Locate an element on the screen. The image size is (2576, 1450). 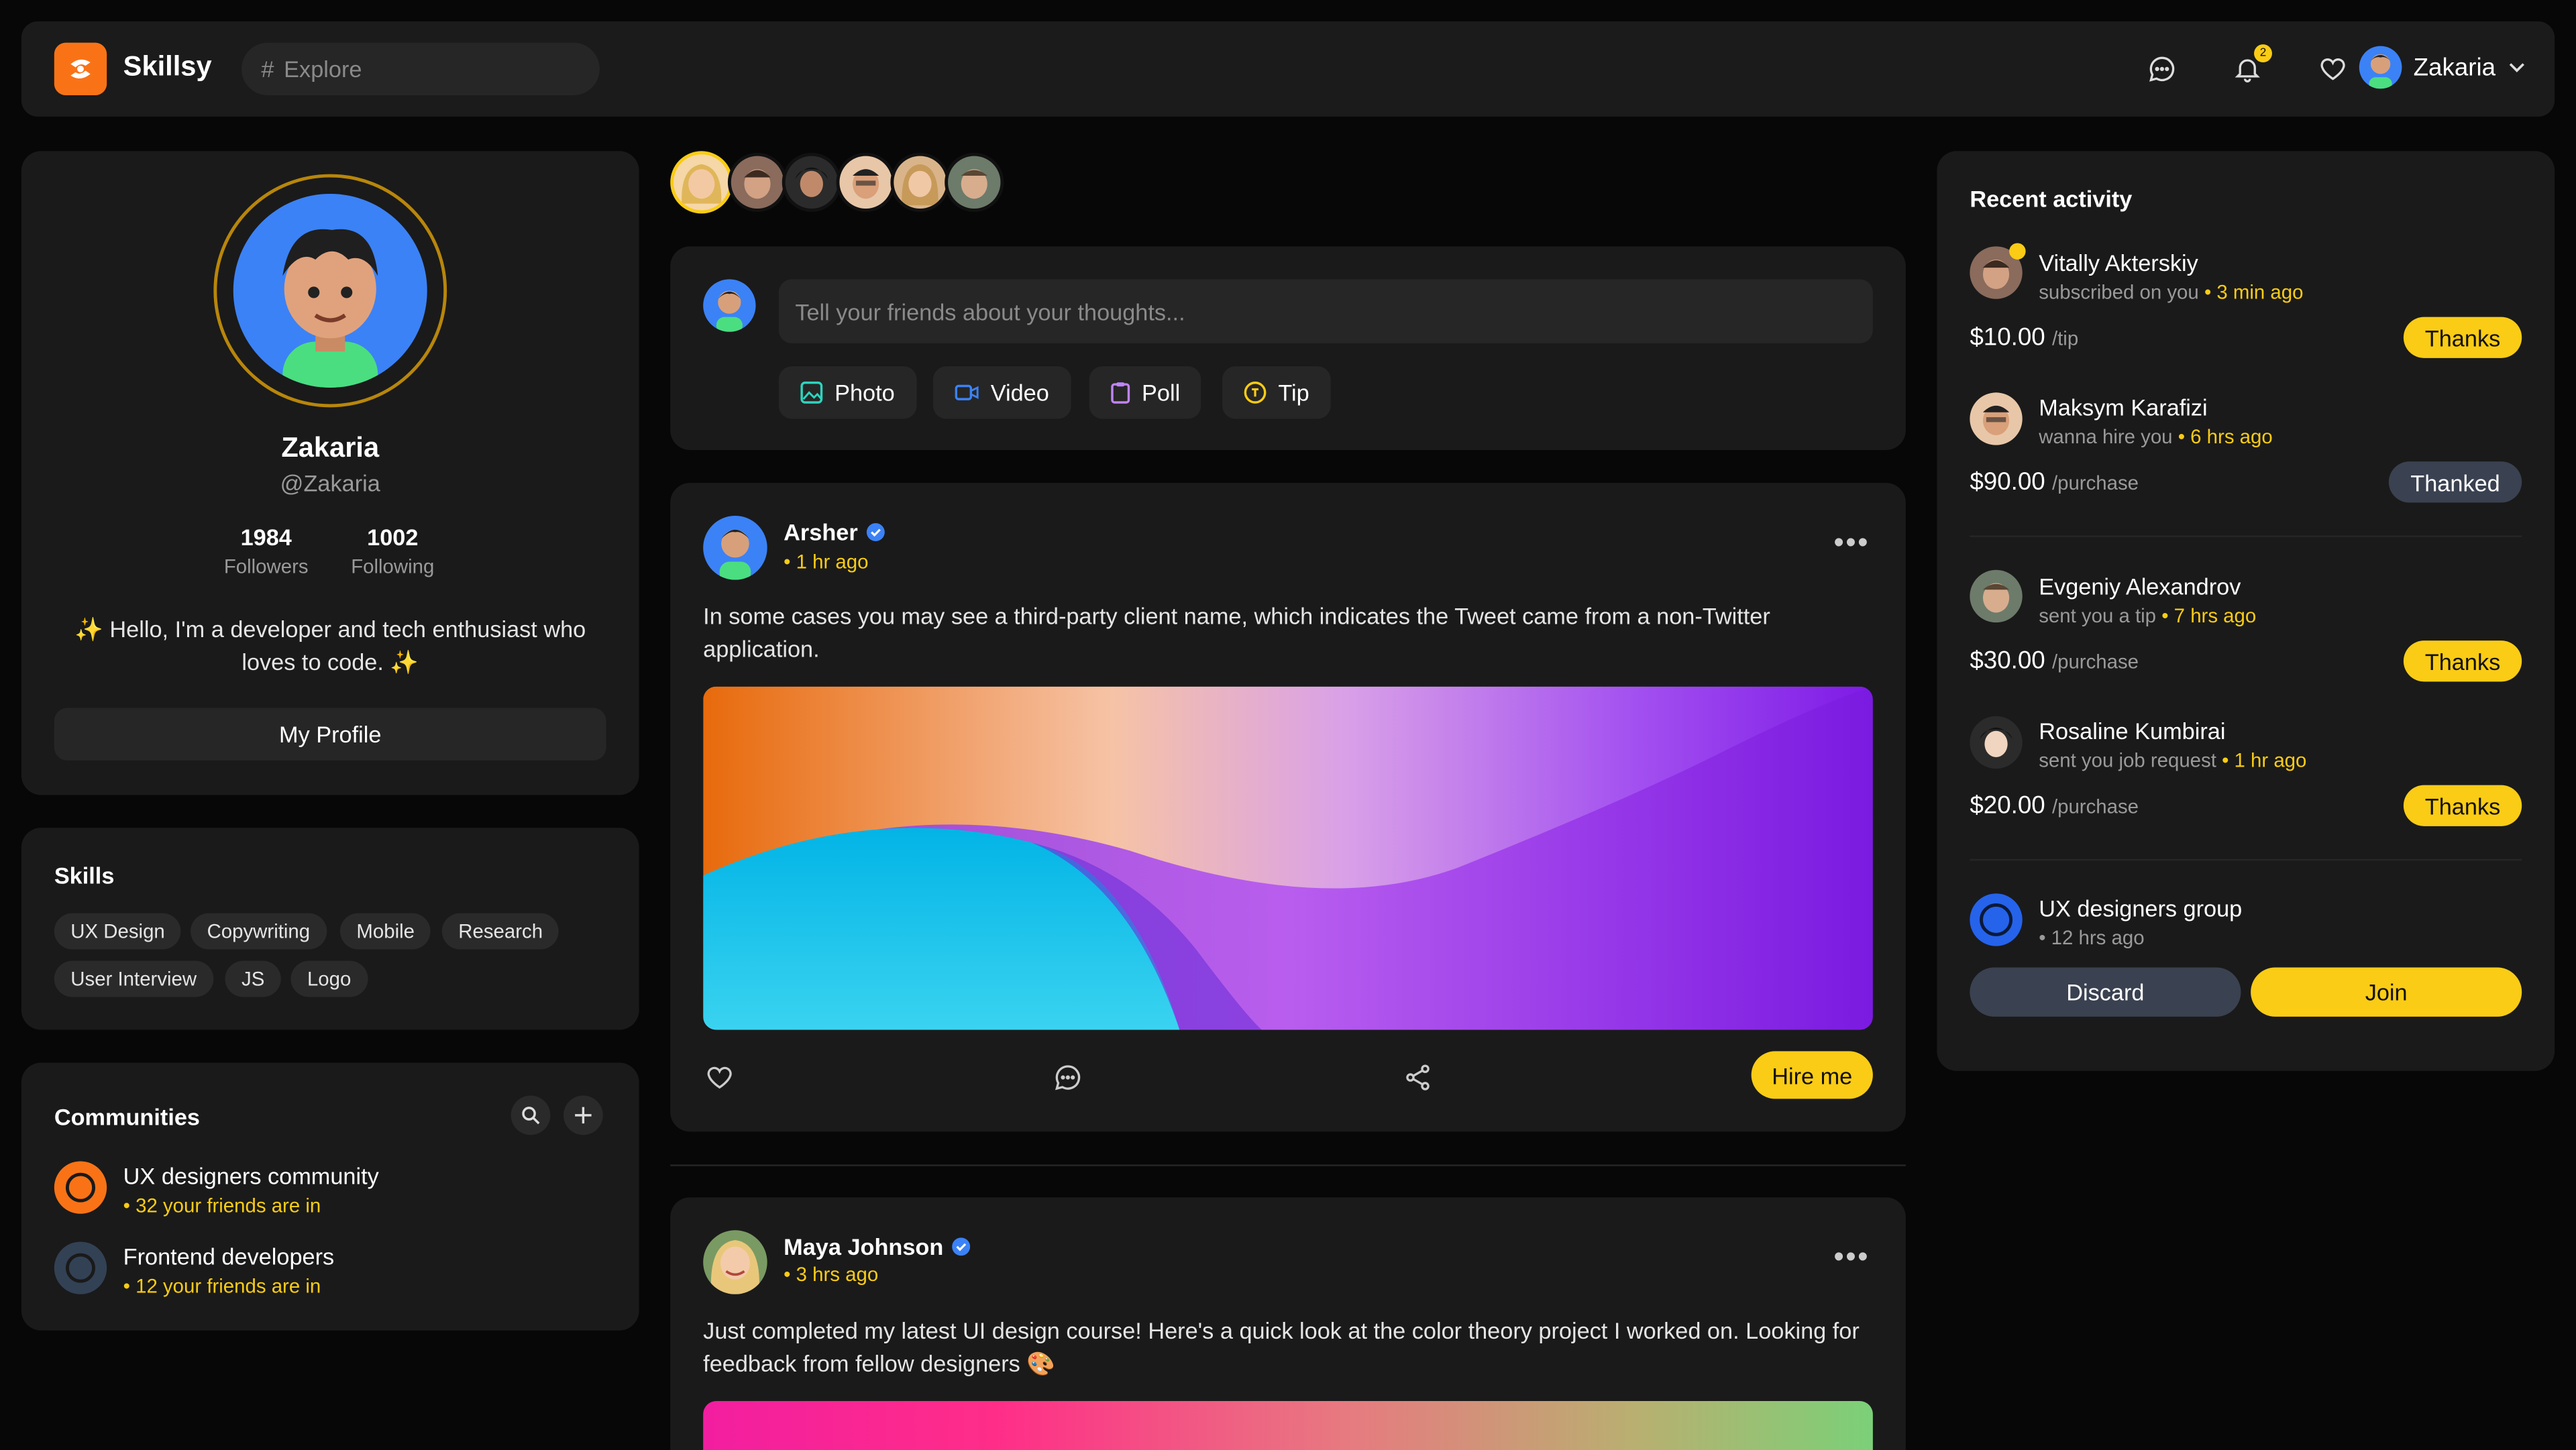
group-name: UX designers group is located at coordinates (2140, 908).